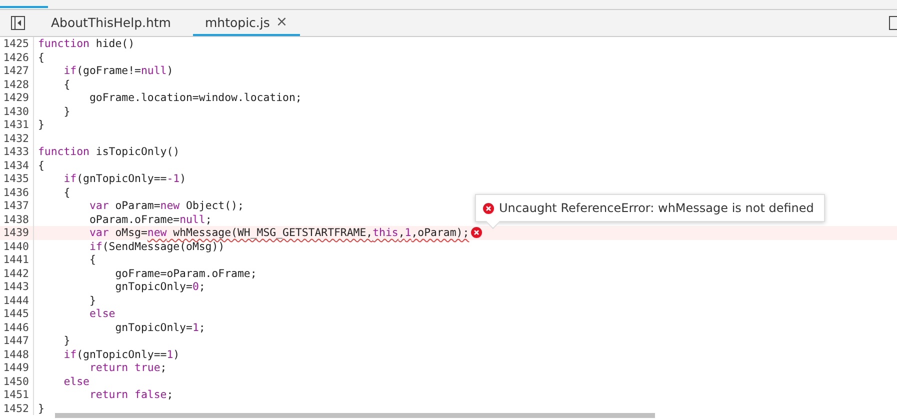  I want to click on line-number: 1429, so click(17, 97).